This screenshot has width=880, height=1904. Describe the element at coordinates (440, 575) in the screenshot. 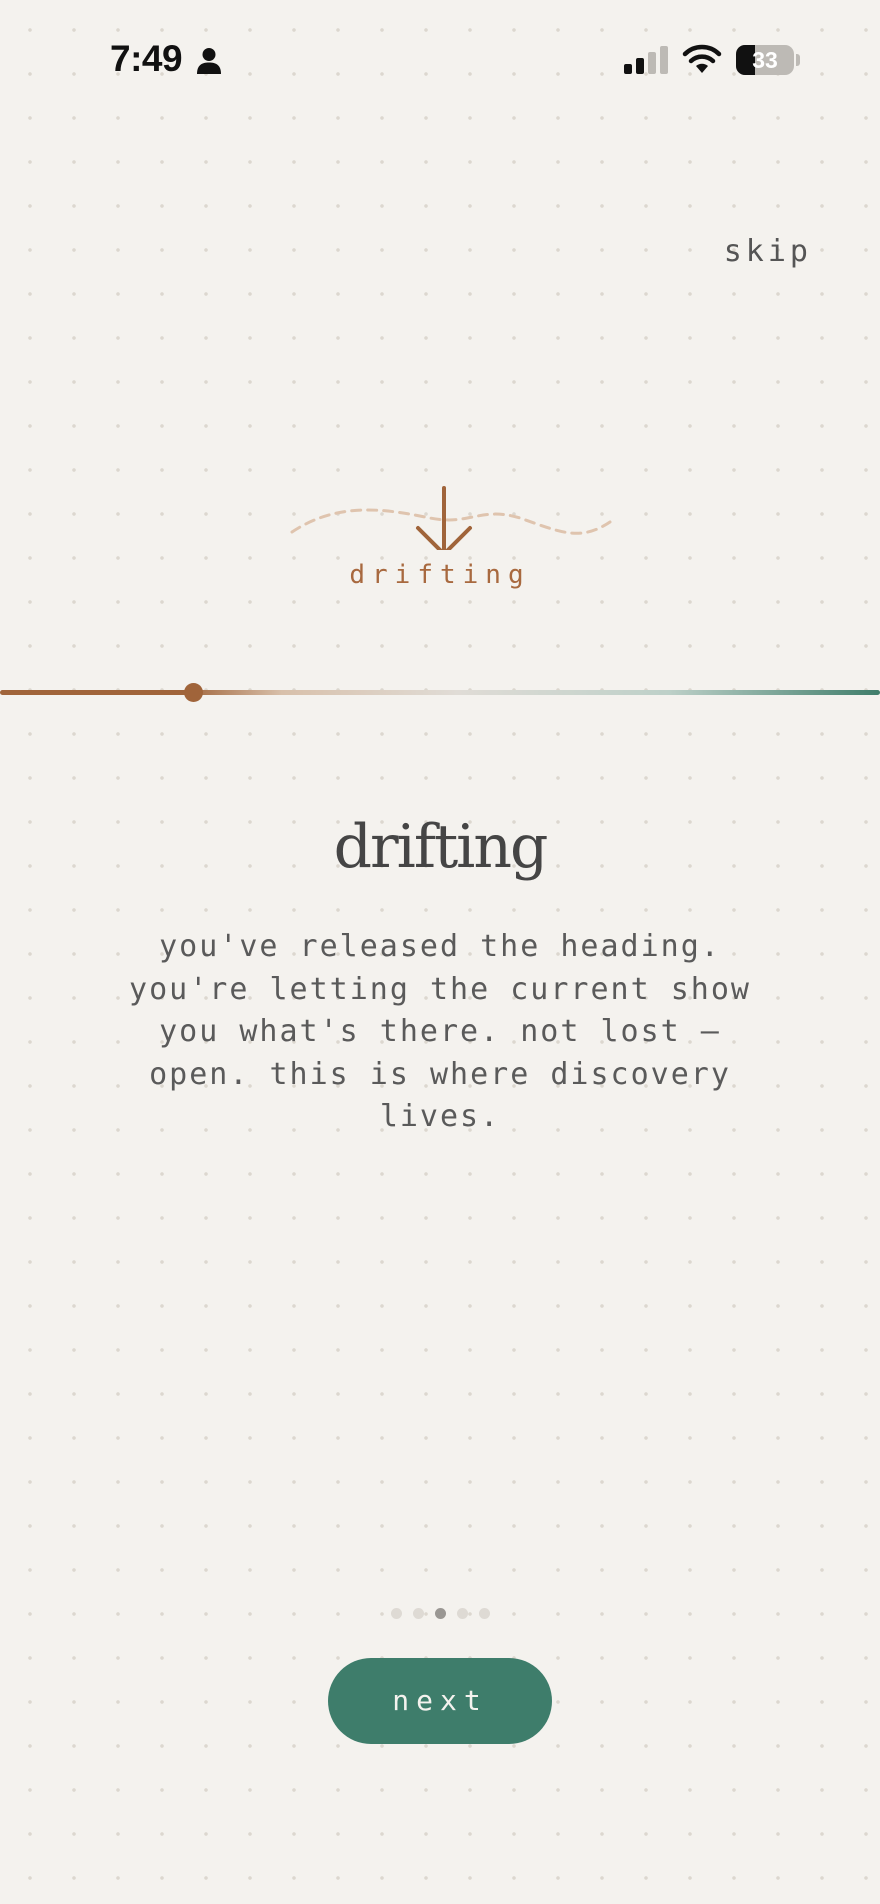

I see `illustration-label: drifting` at that location.